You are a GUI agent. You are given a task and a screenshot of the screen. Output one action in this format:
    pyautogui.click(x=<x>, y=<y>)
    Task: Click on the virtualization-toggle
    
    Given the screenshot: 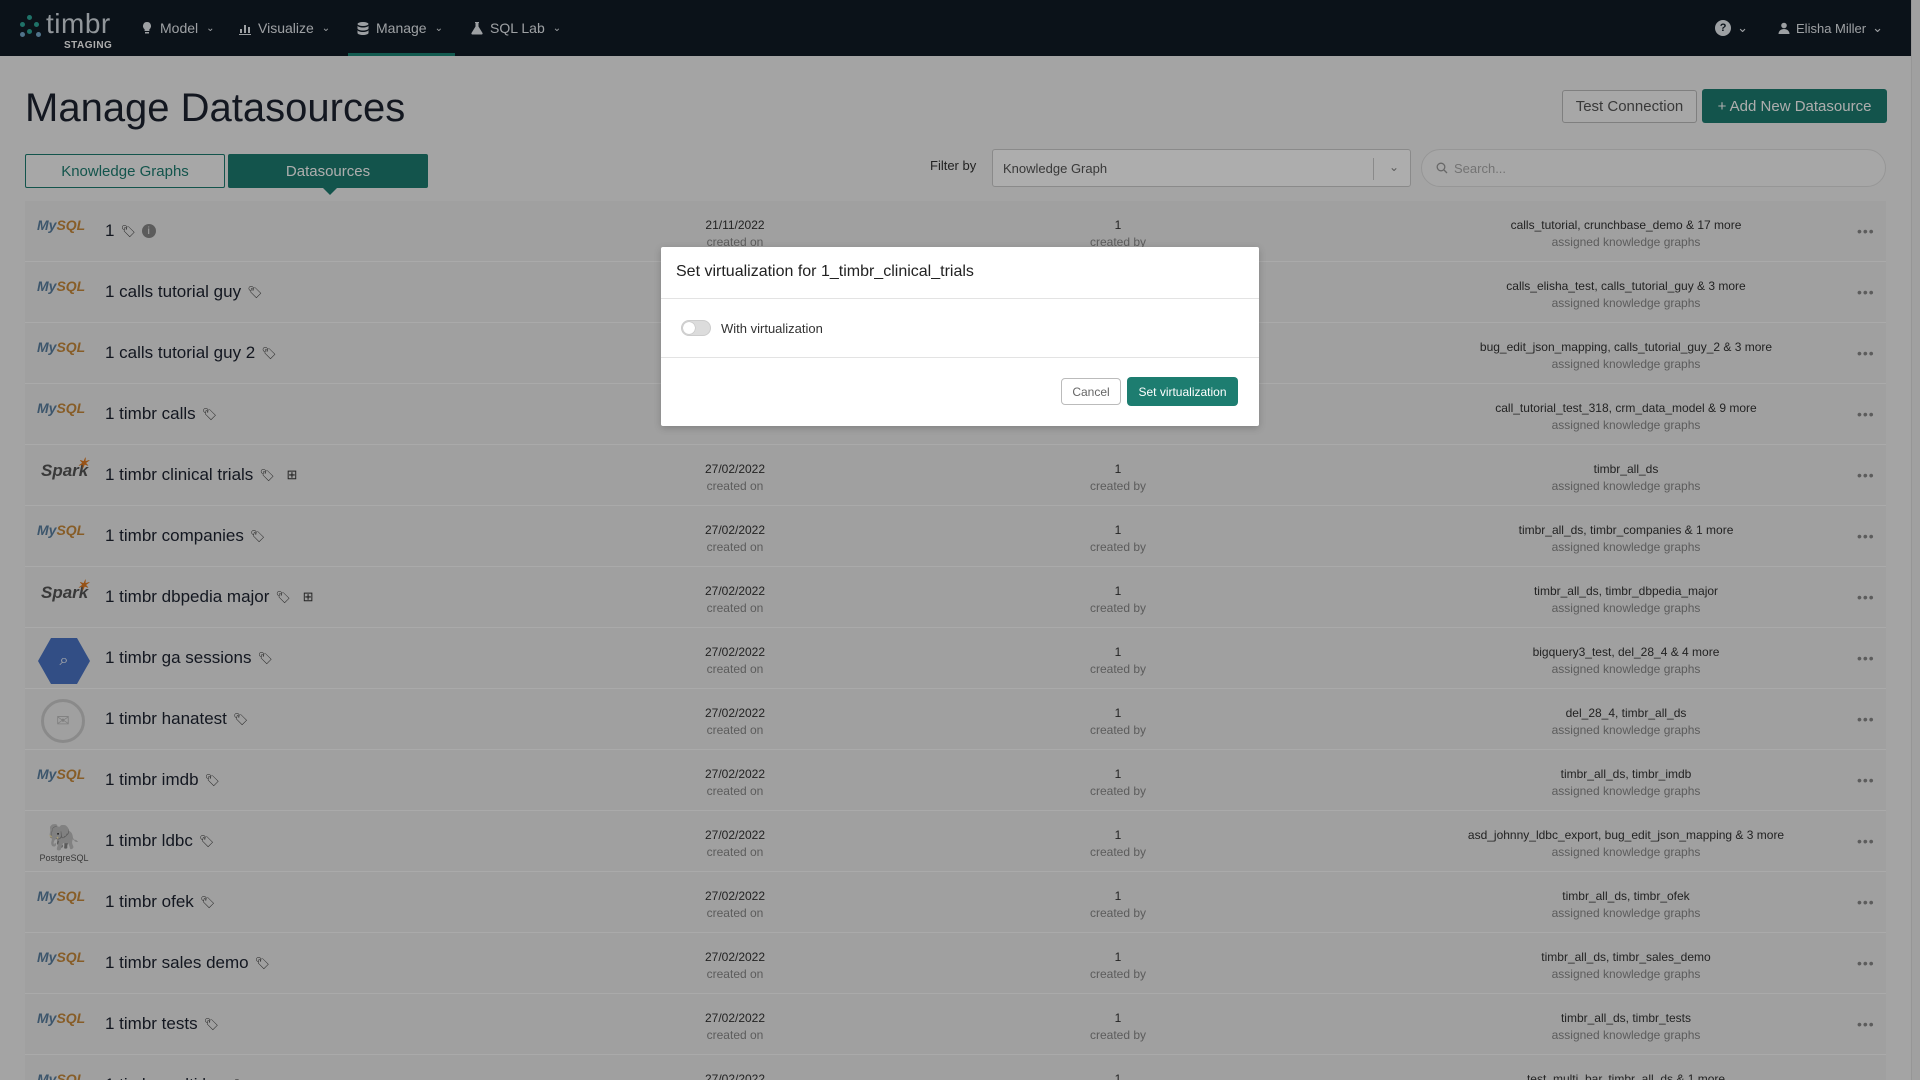 What is the action you would take?
    pyautogui.click(x=696, y=328)
    